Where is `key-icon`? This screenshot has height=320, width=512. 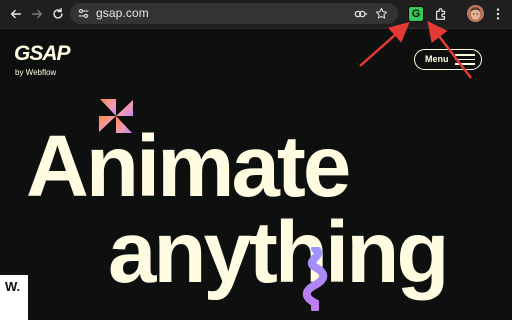
key-icon is located at coordinates (360, 13).